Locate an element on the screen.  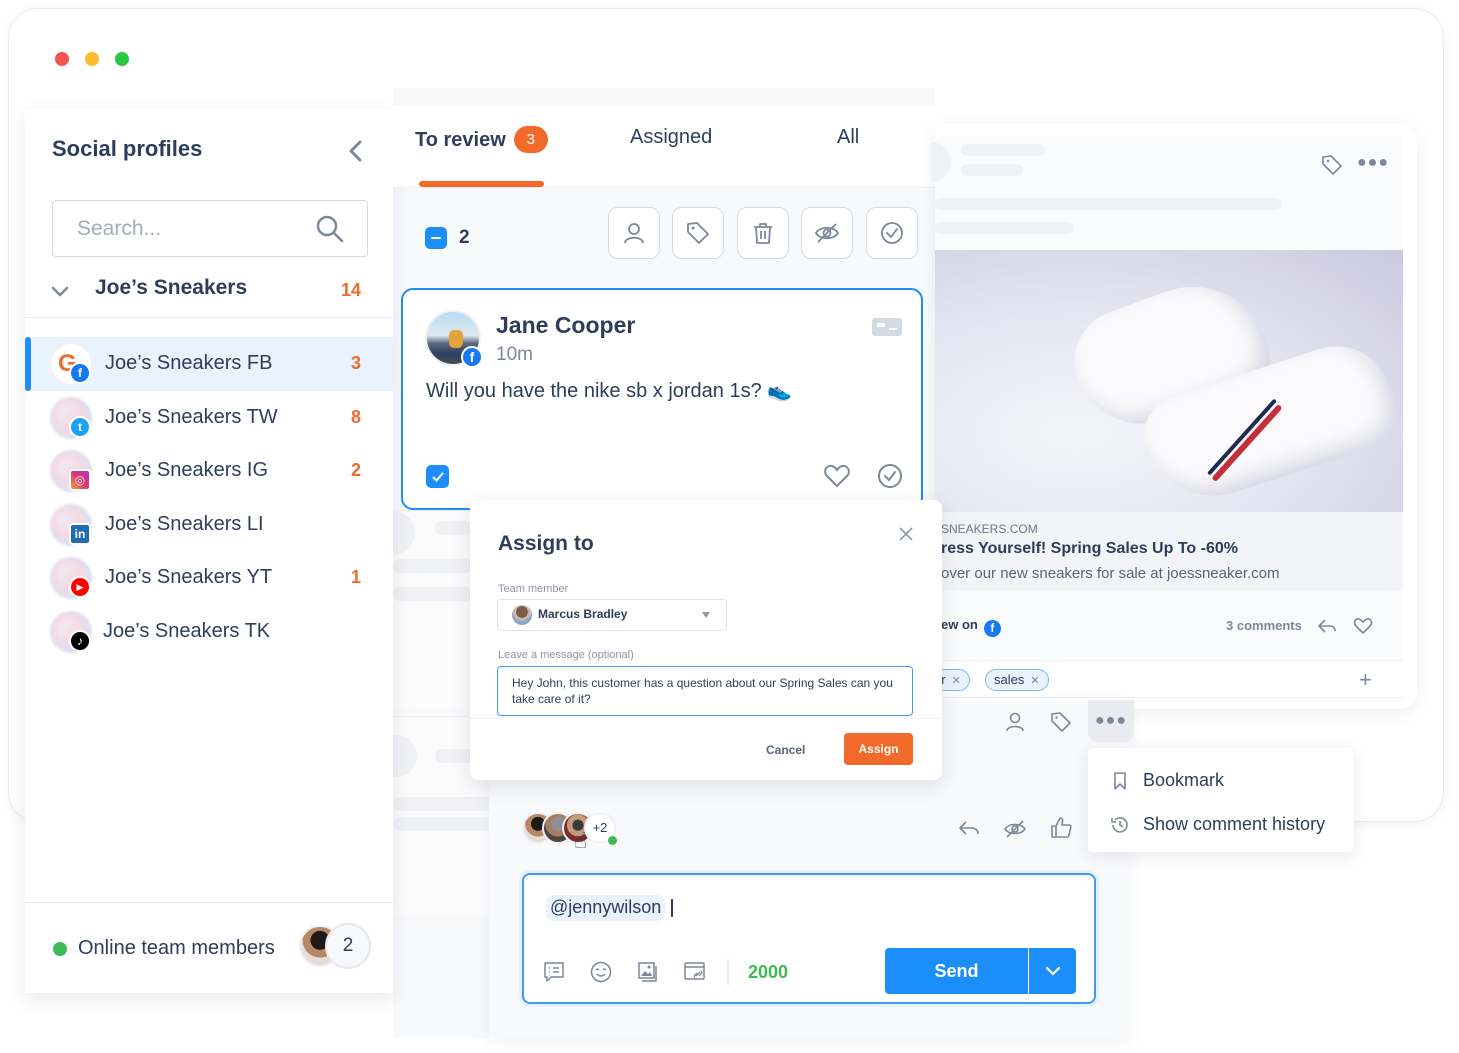
view-on-facebook-link: ew on f is located at coordinates (971, 627).